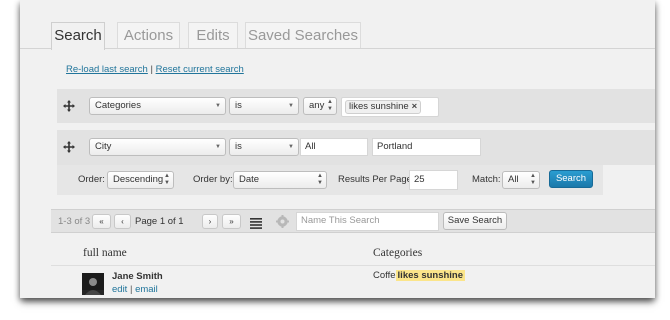 Image resolution: width=670 pixels, height=320 pixels. Describe the element at coordinates (426, 147) in the screenshot. I see `filter-value-input: Portland` at that location.